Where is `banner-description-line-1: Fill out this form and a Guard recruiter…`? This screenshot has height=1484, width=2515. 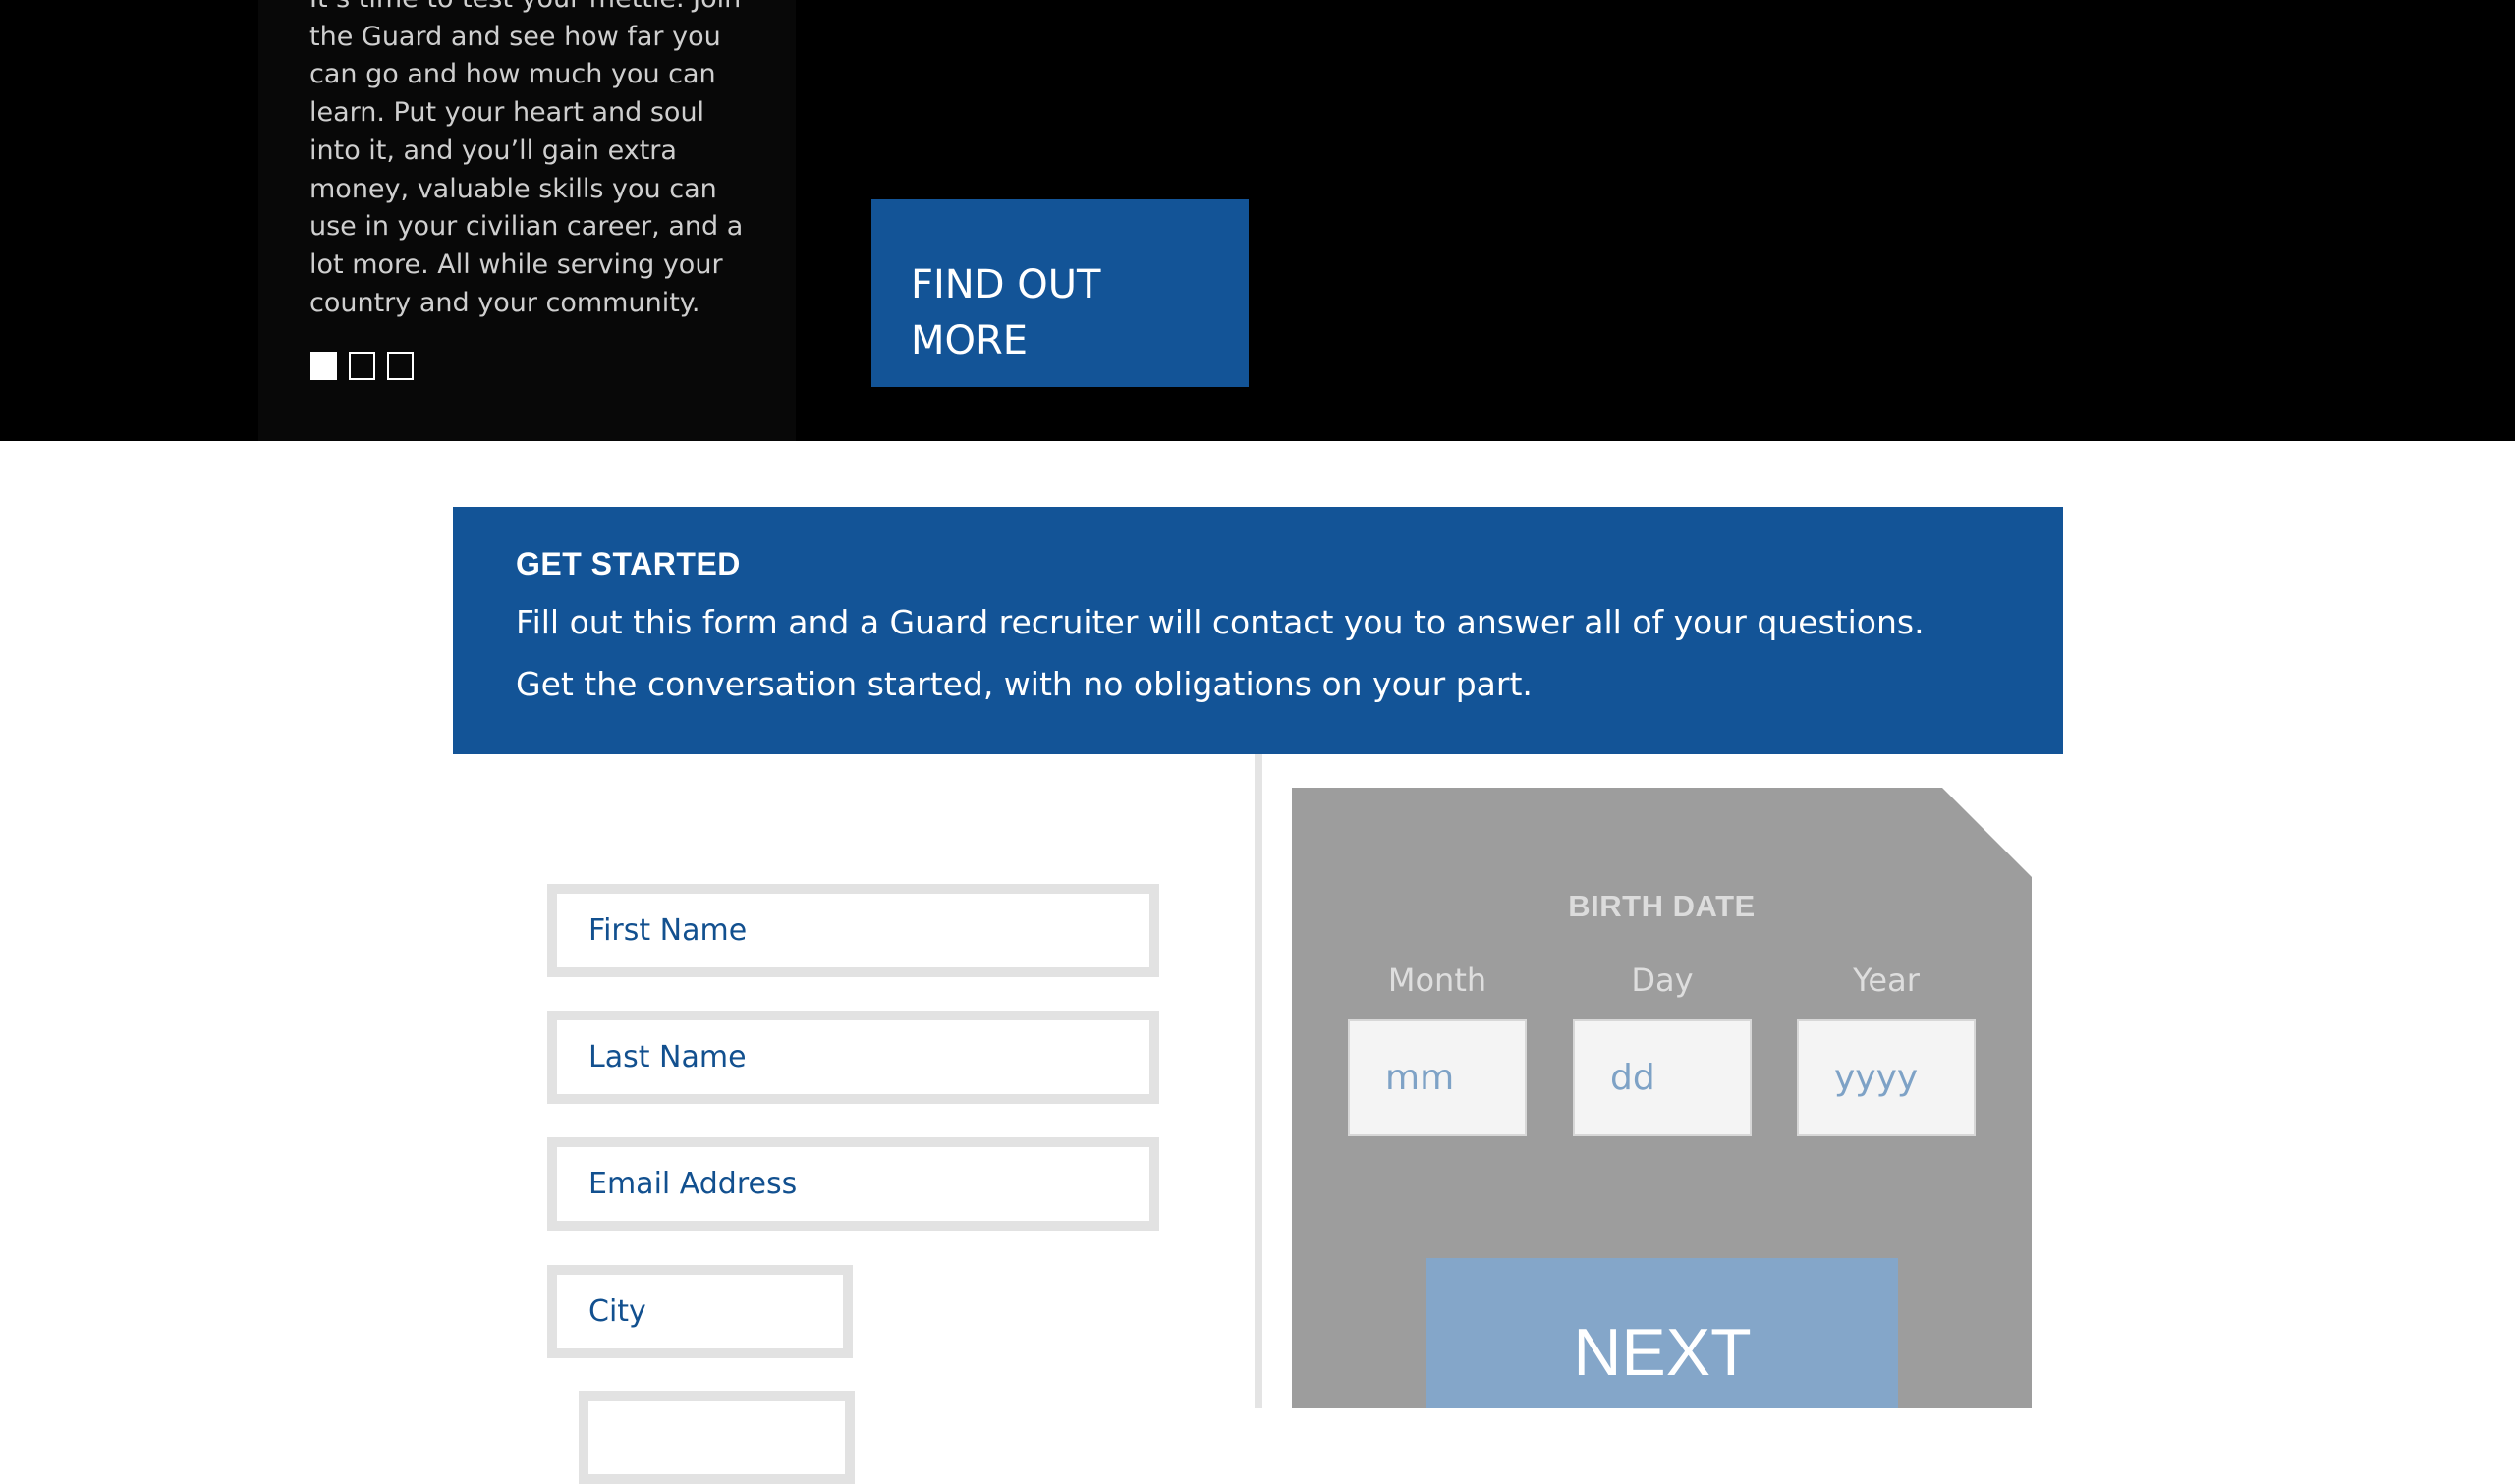
banner-description-line-1: Fill out this form and a Guard recruiter… is located at coordinates (1220, 622).